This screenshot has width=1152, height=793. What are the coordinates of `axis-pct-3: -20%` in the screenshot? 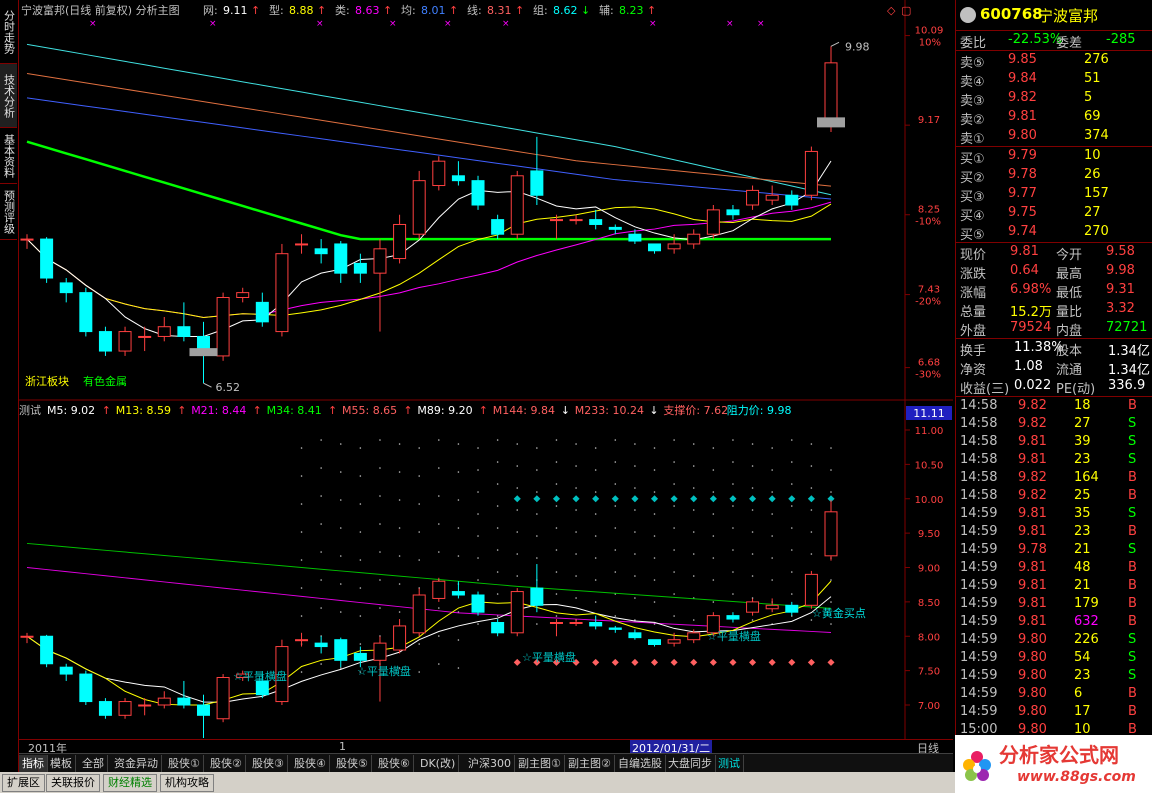 It's located at (928, 302).